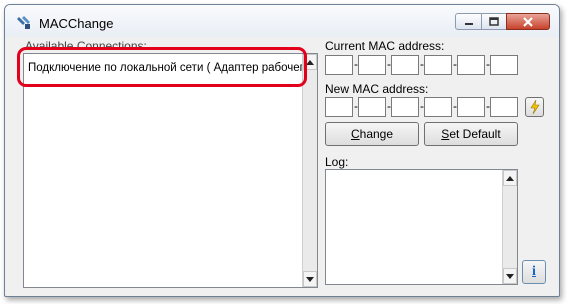  What do you see at coordinates (23, 22) in the screenshot?
I see `app-gear-icon` at bounding box center [23, 22].